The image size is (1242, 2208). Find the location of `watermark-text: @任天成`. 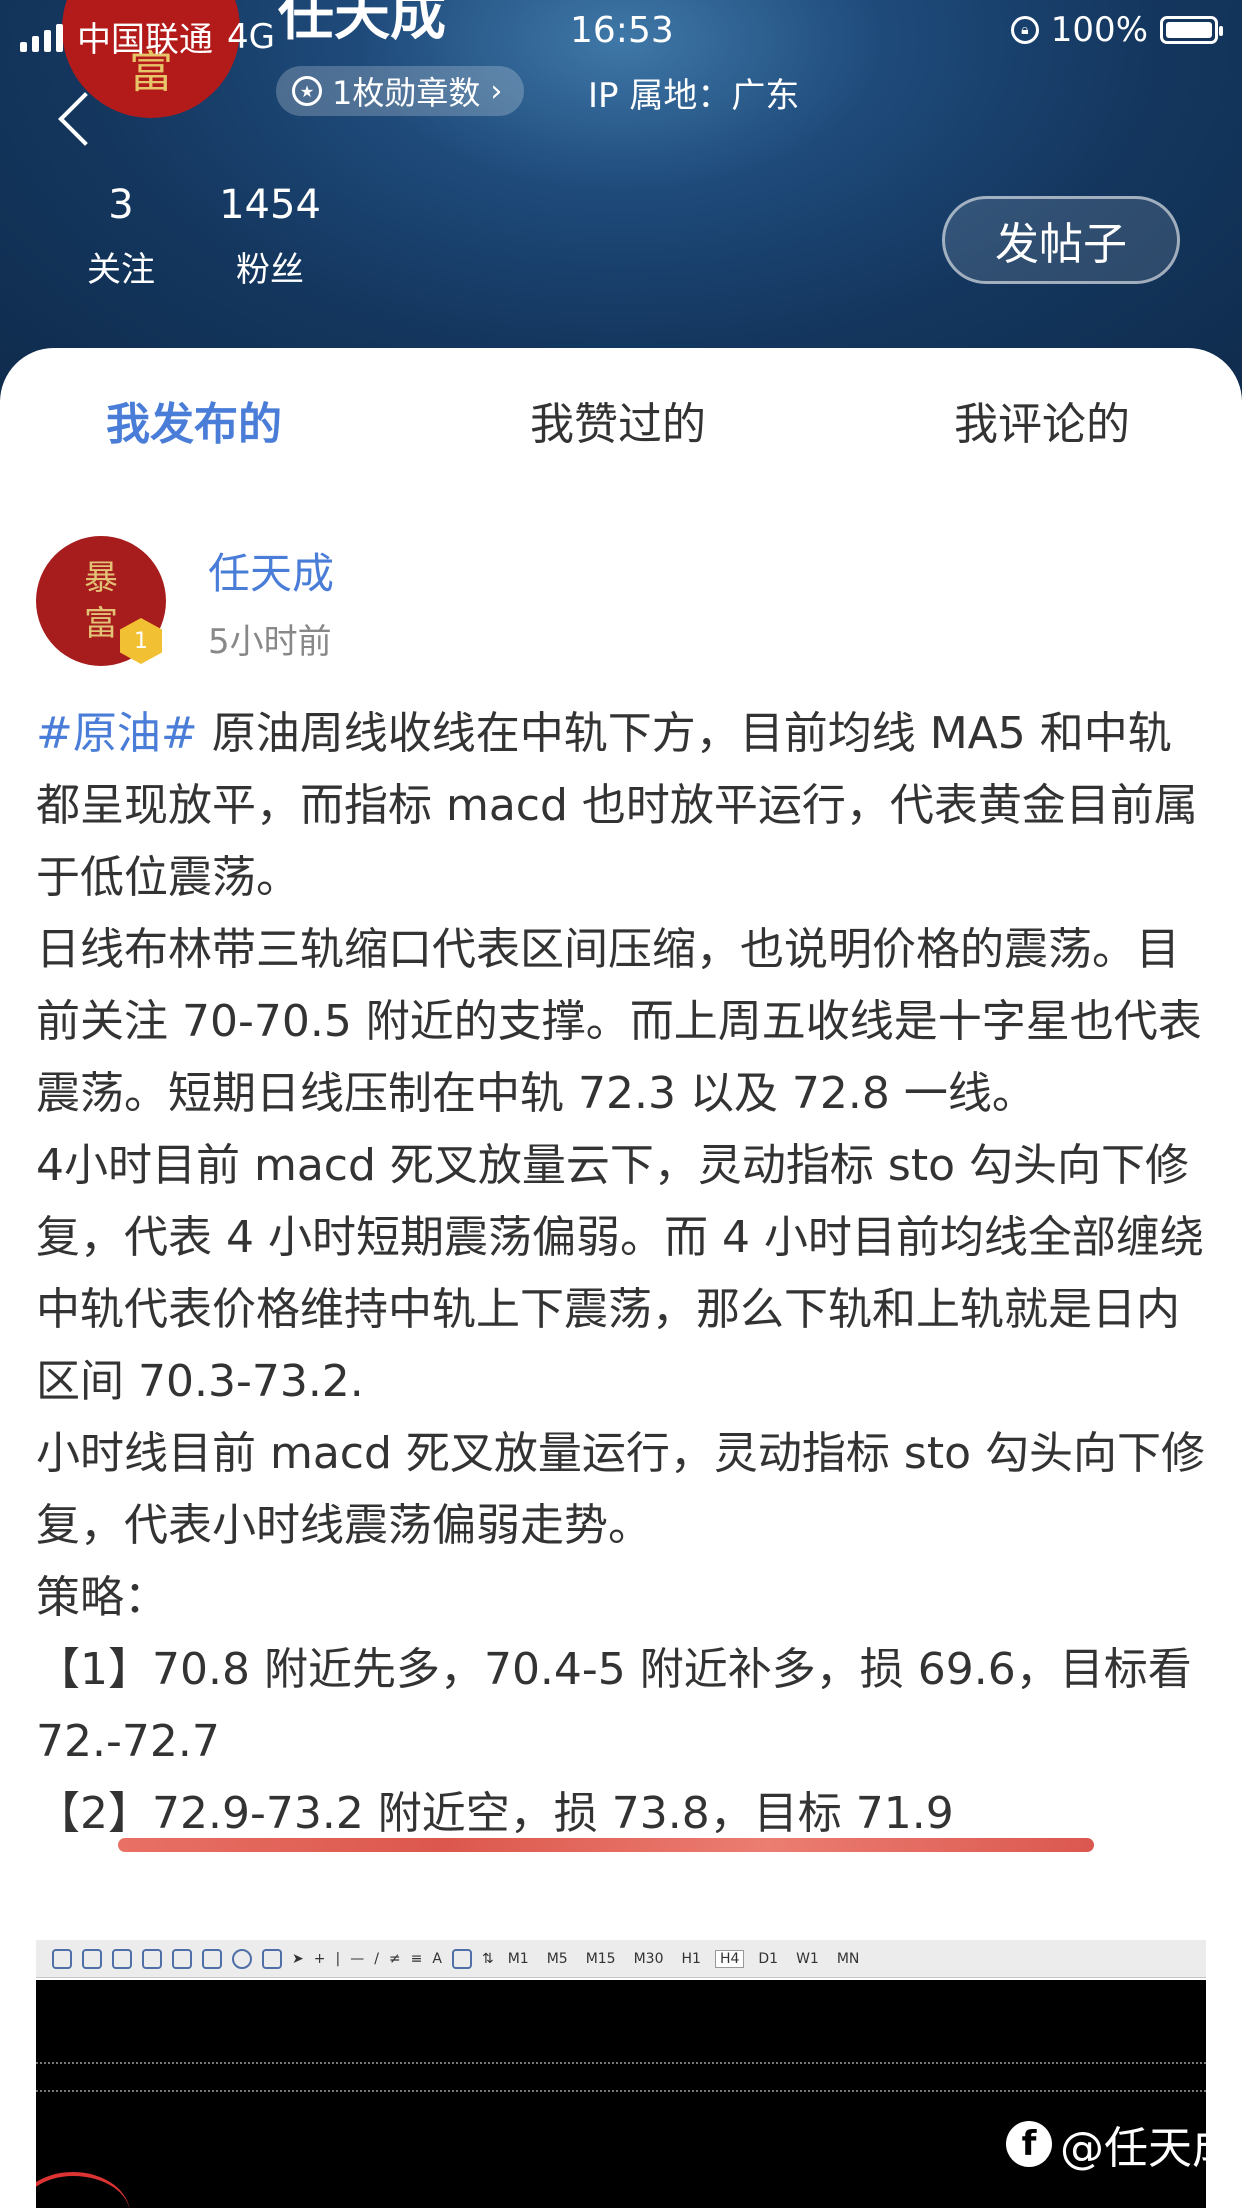

watermark-text: @任天成 is located at coordinates (1148, 2148).